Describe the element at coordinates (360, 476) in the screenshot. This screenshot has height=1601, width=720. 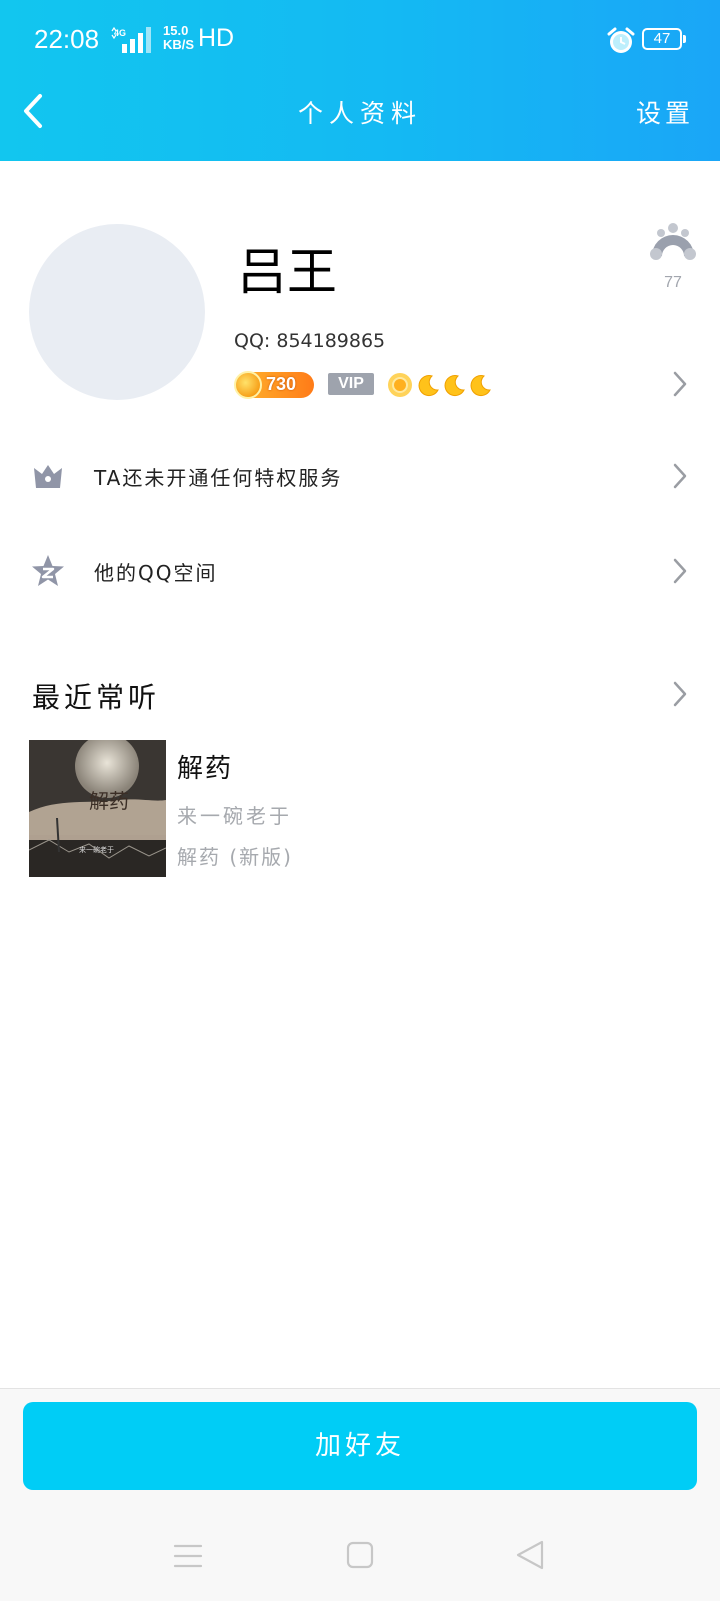
I see `privilege-row: TA还未开通任何特权服务` at that location.